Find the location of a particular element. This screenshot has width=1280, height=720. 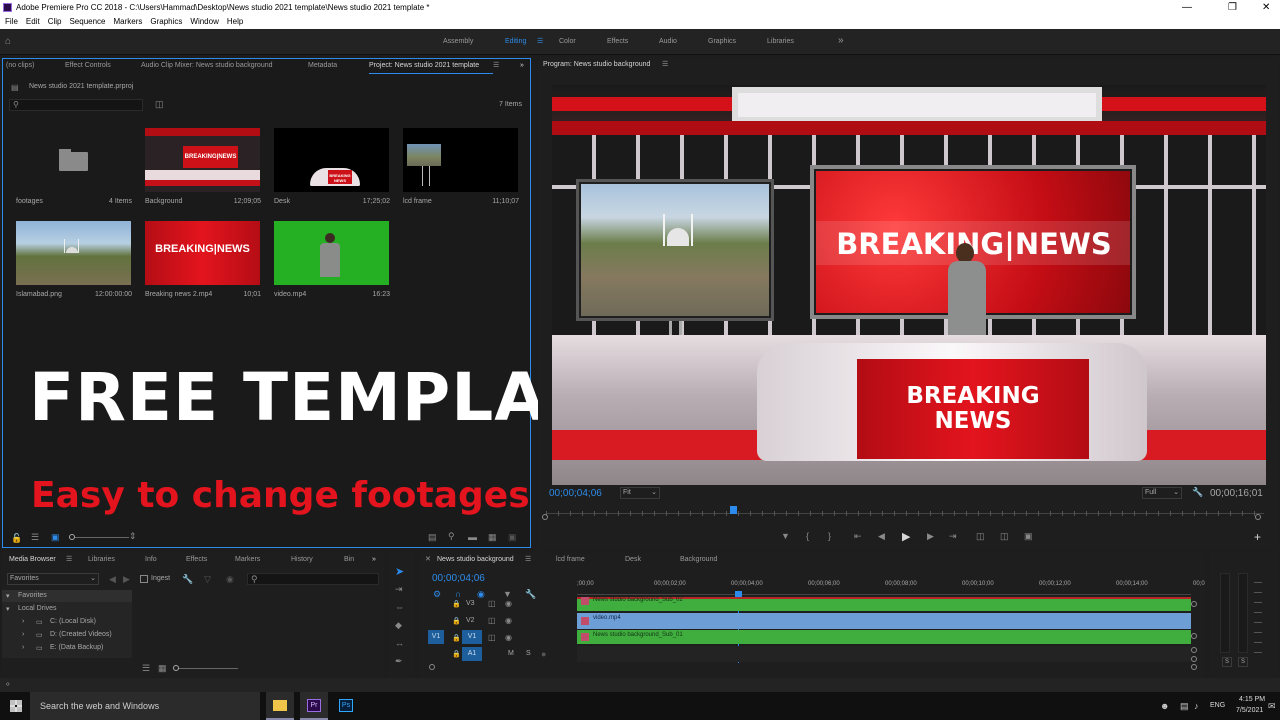

resolution-dropdown: Full ⌄ is located at coordinates (1162, 493).